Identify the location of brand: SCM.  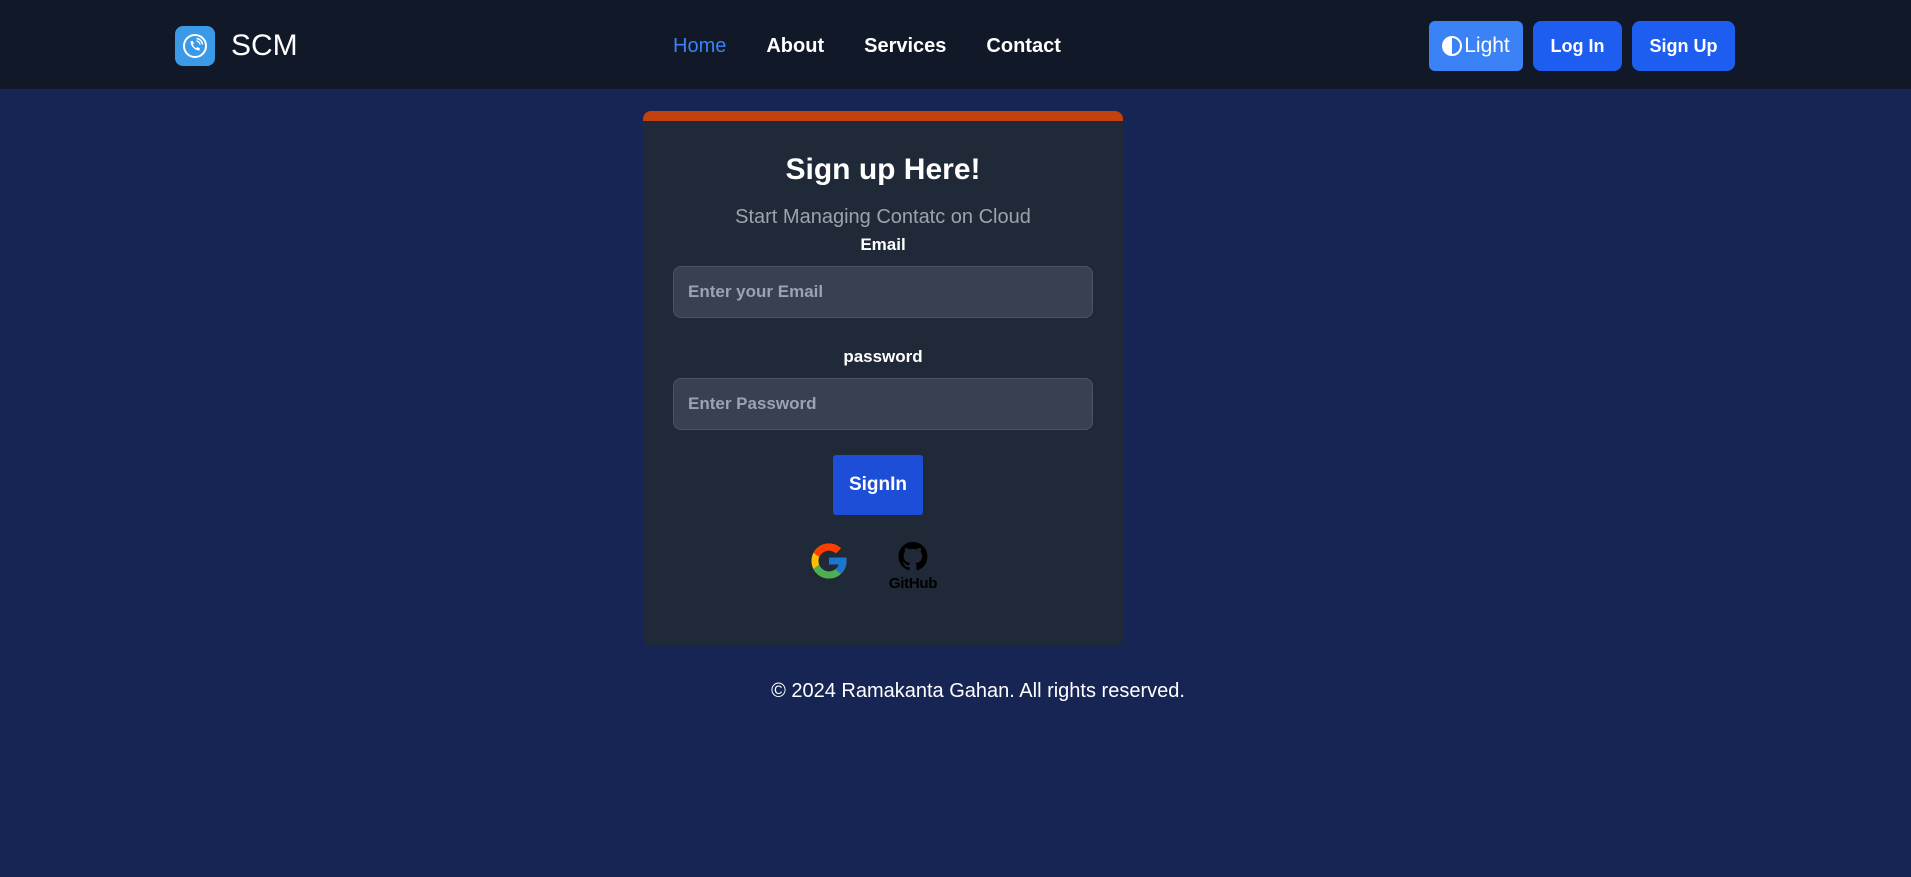
(236, 46).